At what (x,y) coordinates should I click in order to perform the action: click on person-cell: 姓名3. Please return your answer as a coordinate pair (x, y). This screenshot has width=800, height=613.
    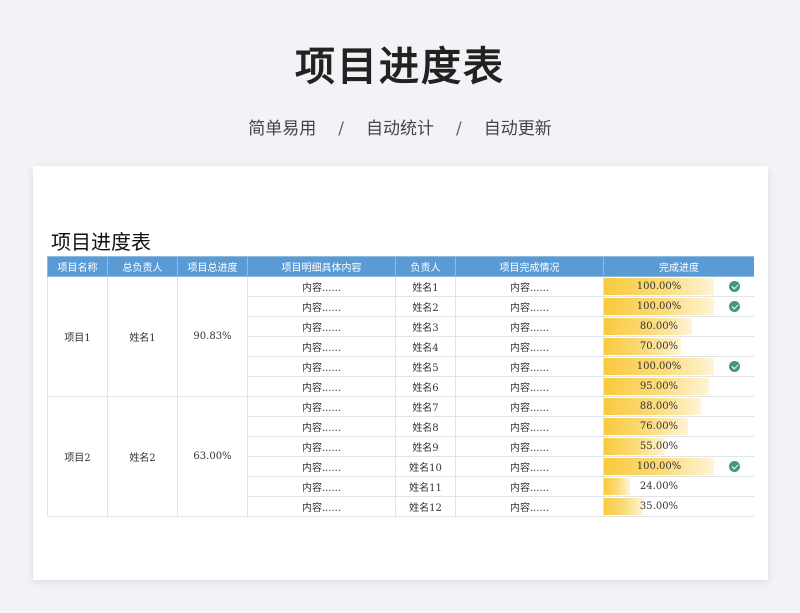
    Looking at the image, I should click on (425, 326).